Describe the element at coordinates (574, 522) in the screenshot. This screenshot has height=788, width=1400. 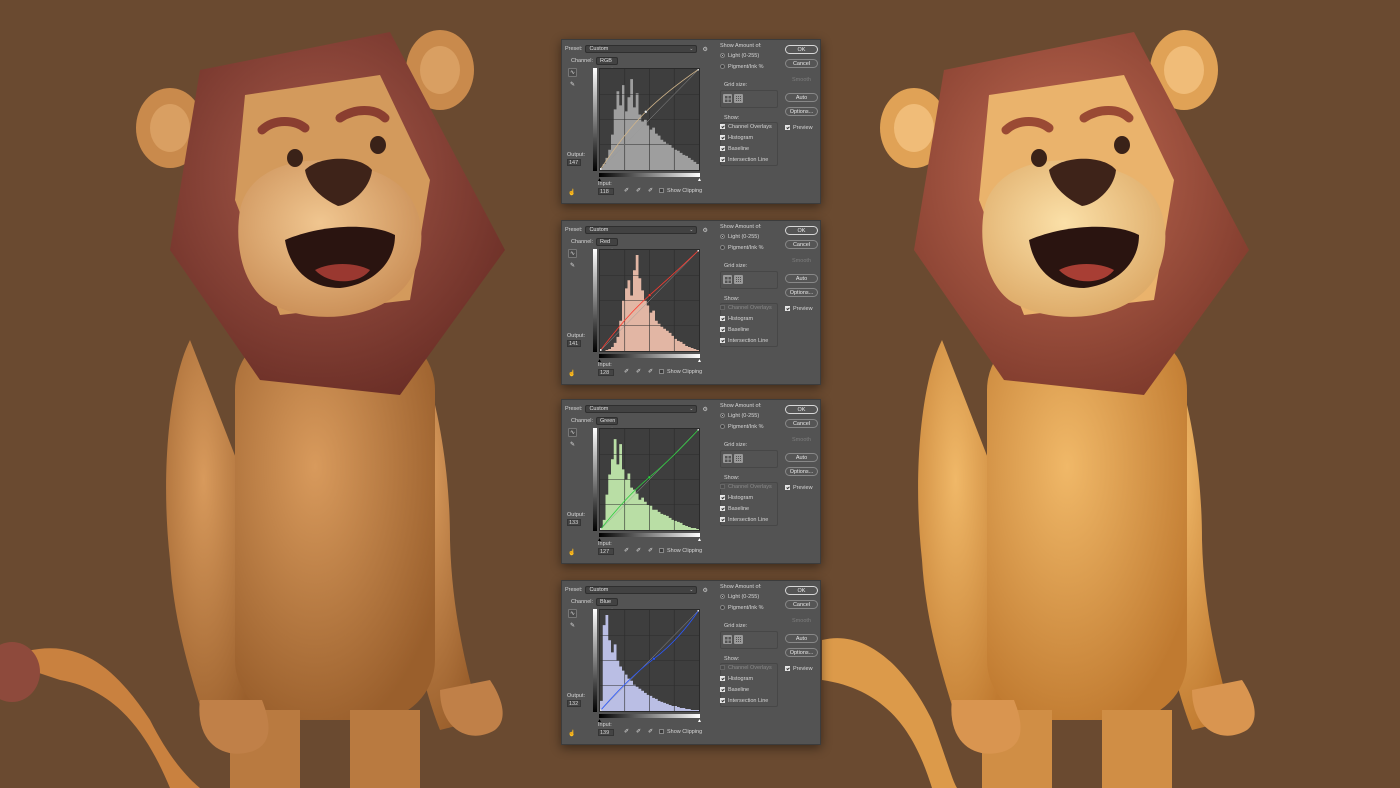
I see `output-value-field: 133` at that location.